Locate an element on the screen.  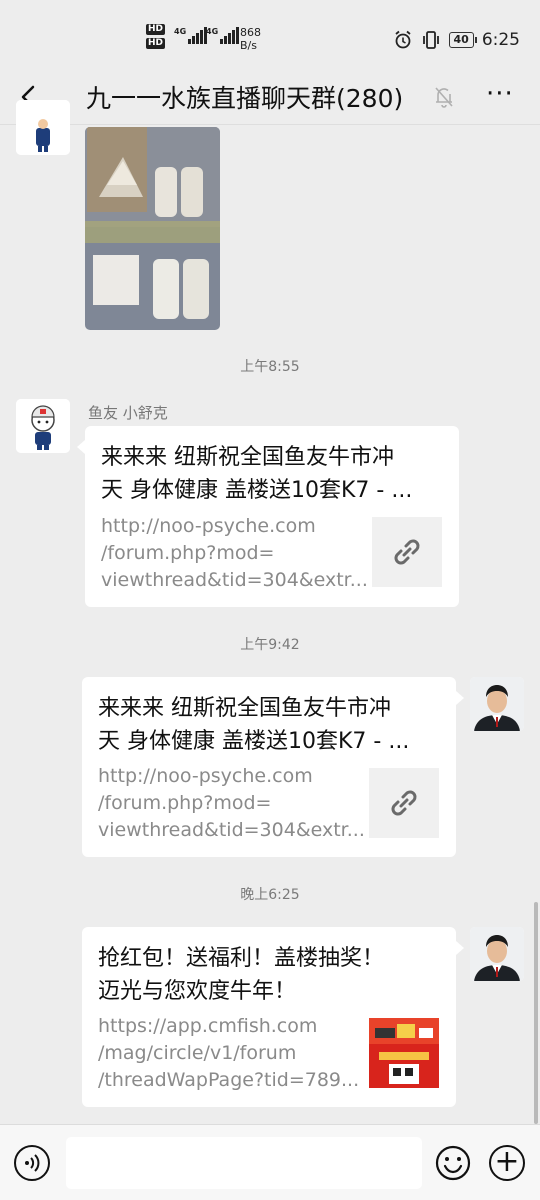
scrollbar is located at coordinates (536, 1013).